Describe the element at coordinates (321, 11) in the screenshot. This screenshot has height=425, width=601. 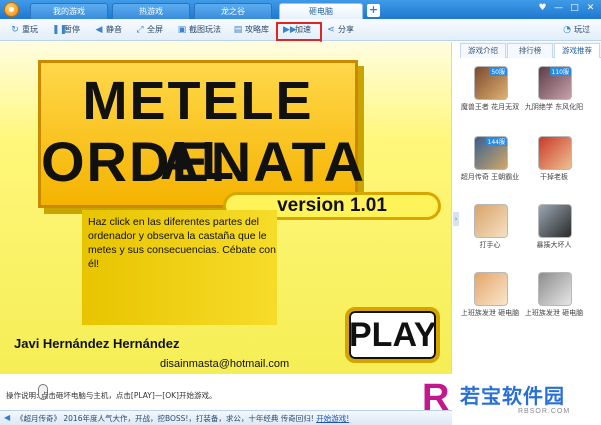
I see `tab-smash-computer: 砸电脑` at that location.